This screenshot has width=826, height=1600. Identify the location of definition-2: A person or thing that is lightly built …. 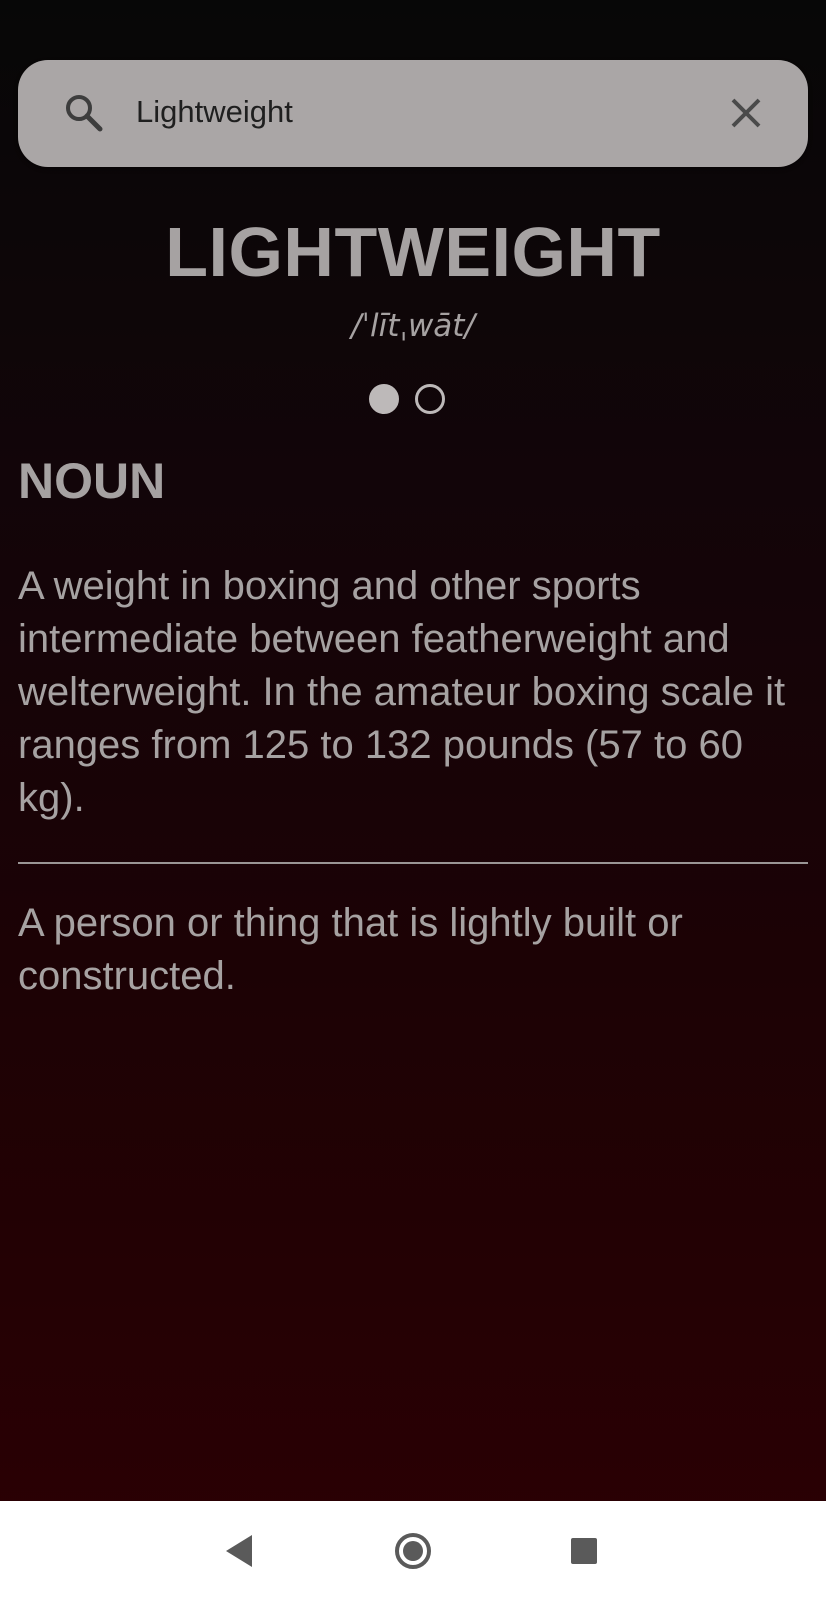
(350, 949).